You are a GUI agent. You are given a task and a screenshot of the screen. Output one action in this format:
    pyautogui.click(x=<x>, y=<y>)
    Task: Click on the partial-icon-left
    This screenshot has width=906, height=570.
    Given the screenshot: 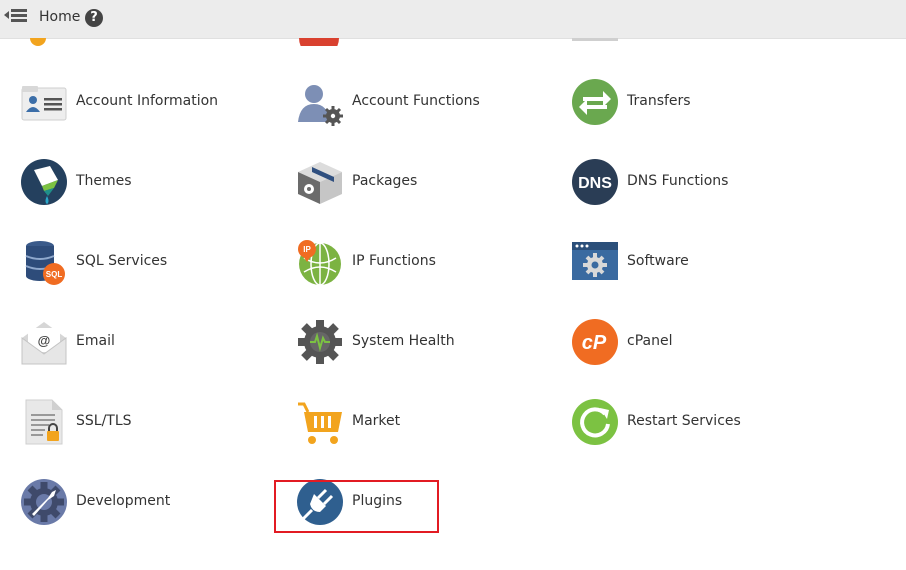 What is the action you would take?
    pyautogui.click(x=38, y=42)
    